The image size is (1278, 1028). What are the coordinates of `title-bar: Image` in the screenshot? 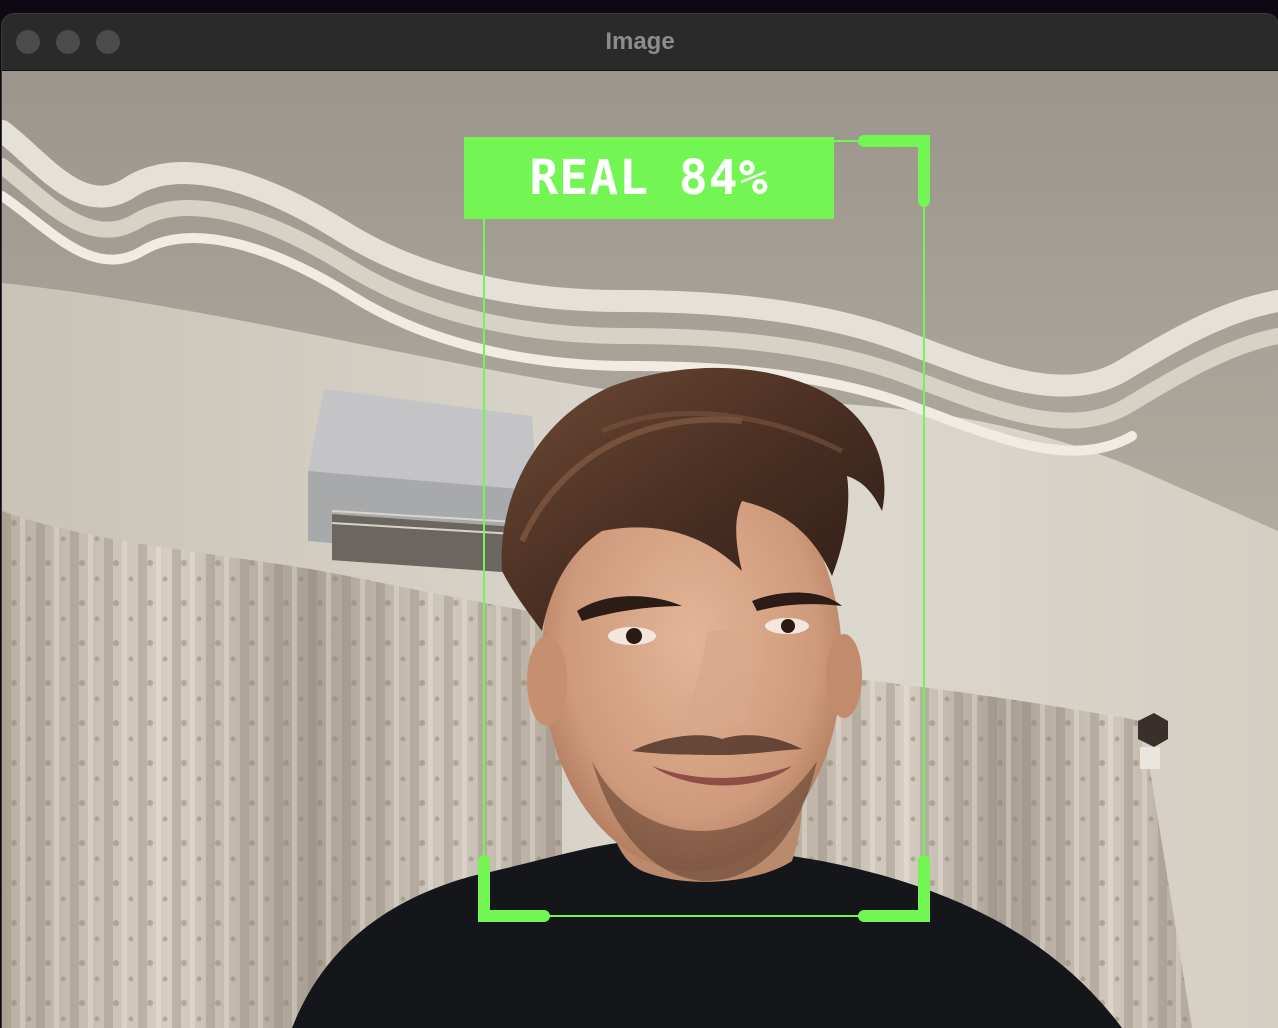 It's located at (640, 42).